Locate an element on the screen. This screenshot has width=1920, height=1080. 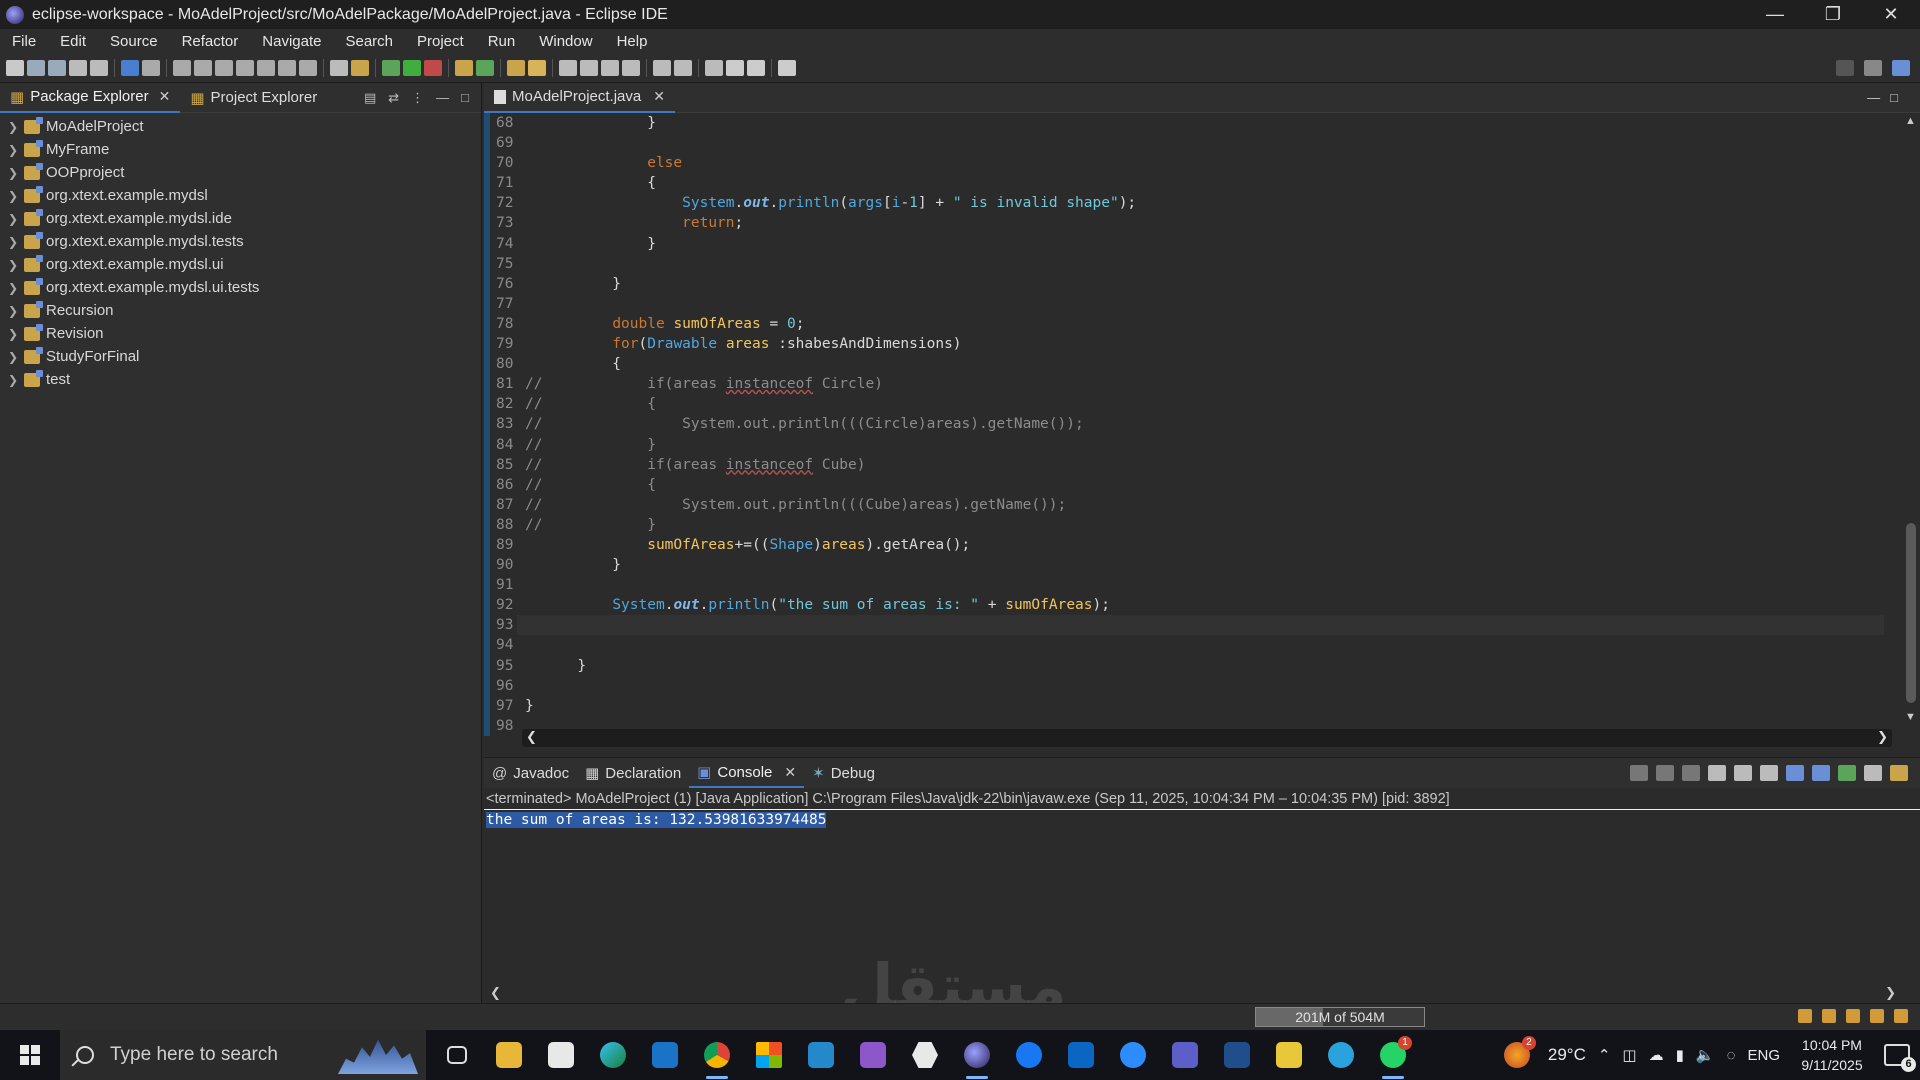
java-perspective-icon is located at coordinates (1901, 67).